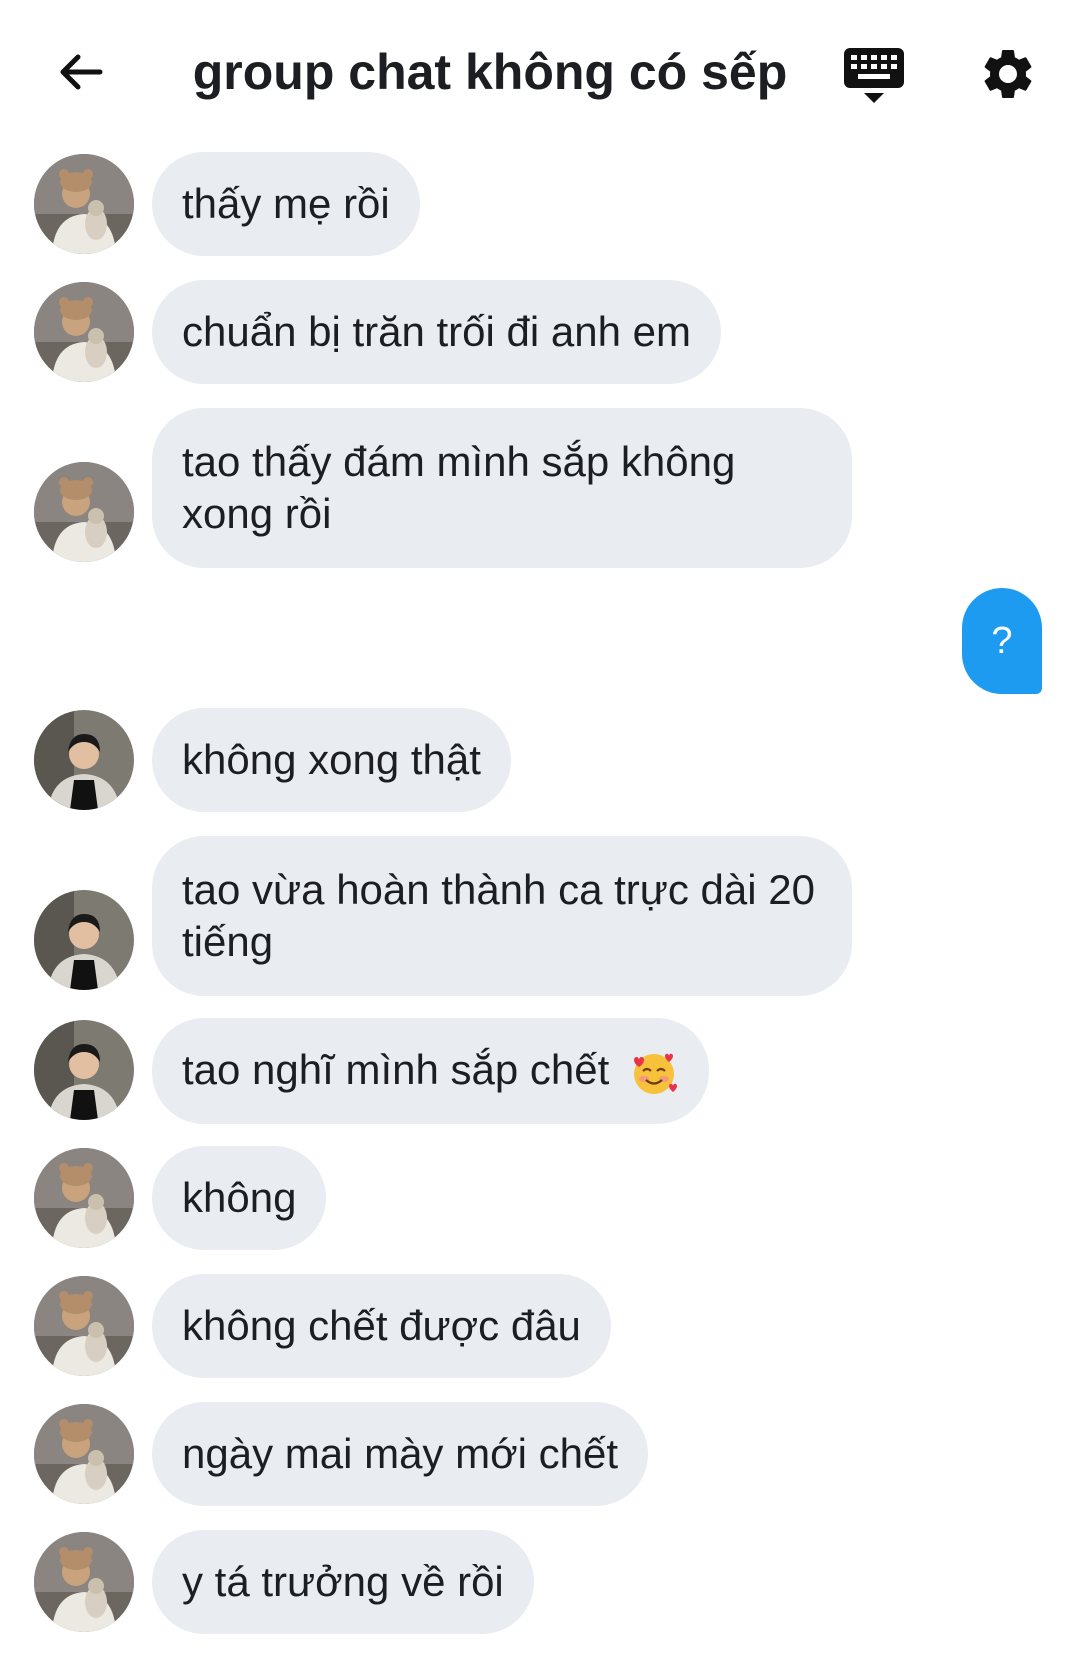 The image size is (1080, 1664). Describe the element at coordinates (655, 1073) in the screenshot. I see `smiling-face-with-hearts-icon` at that location.